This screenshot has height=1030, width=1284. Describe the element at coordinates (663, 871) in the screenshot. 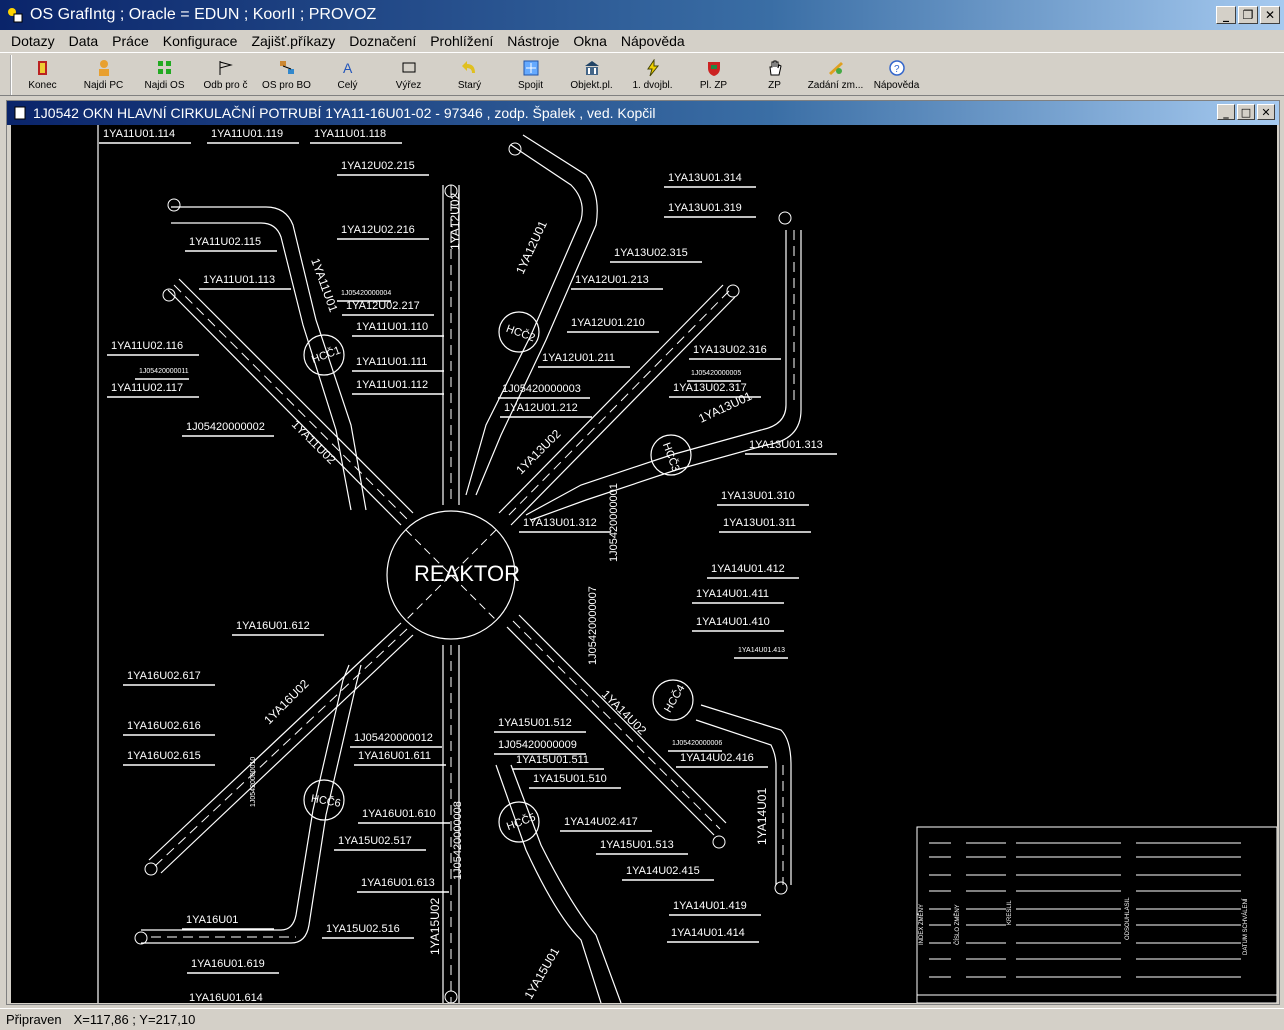

I see `tag-label: 1YA14U02.415` at that location.